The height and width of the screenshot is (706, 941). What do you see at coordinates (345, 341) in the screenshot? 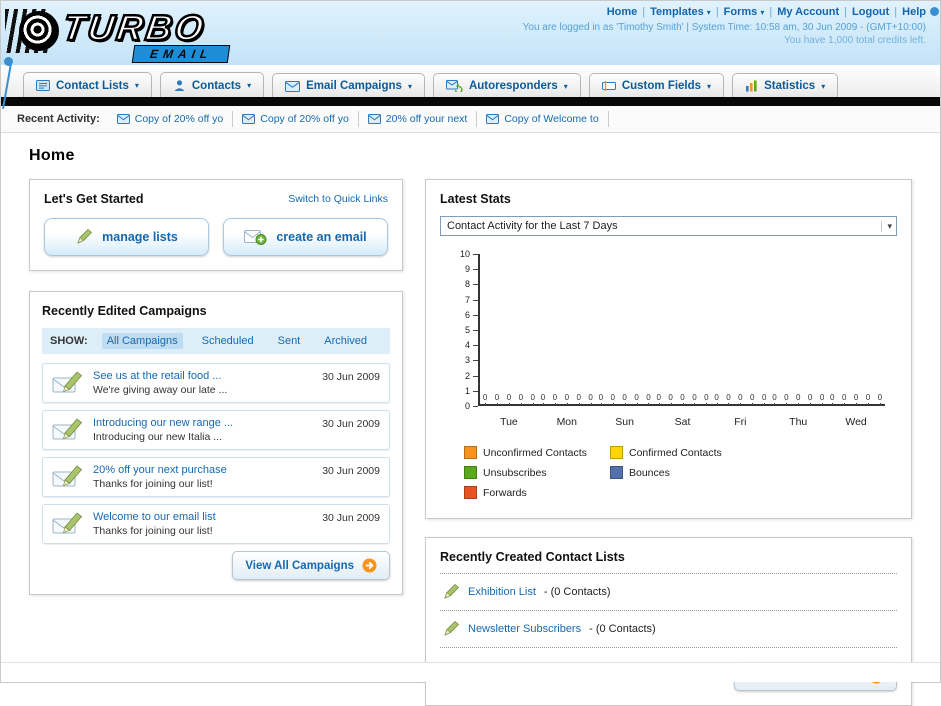
I see `campaign-tab-archived: Archived` at bounding box center [345, 341].